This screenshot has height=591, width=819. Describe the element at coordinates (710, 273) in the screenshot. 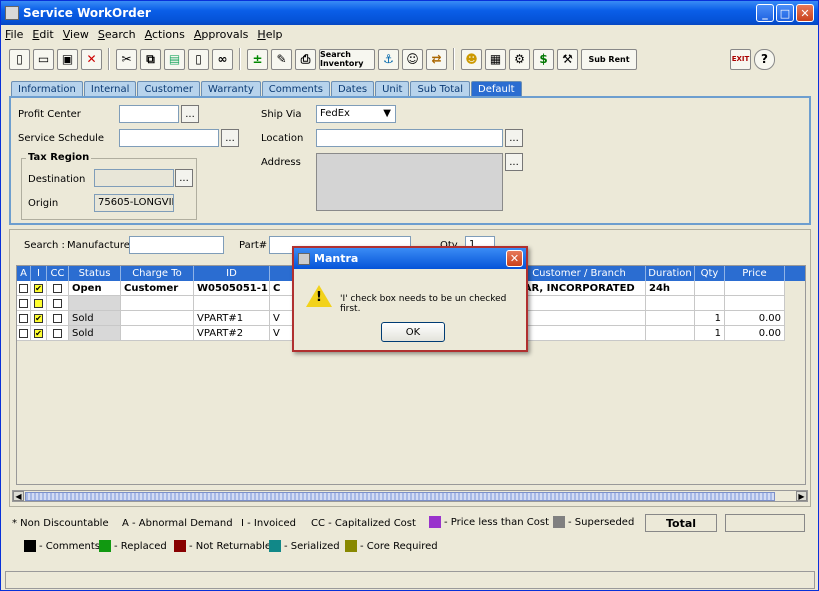

I see `column-header-qty: Qty` at that location.